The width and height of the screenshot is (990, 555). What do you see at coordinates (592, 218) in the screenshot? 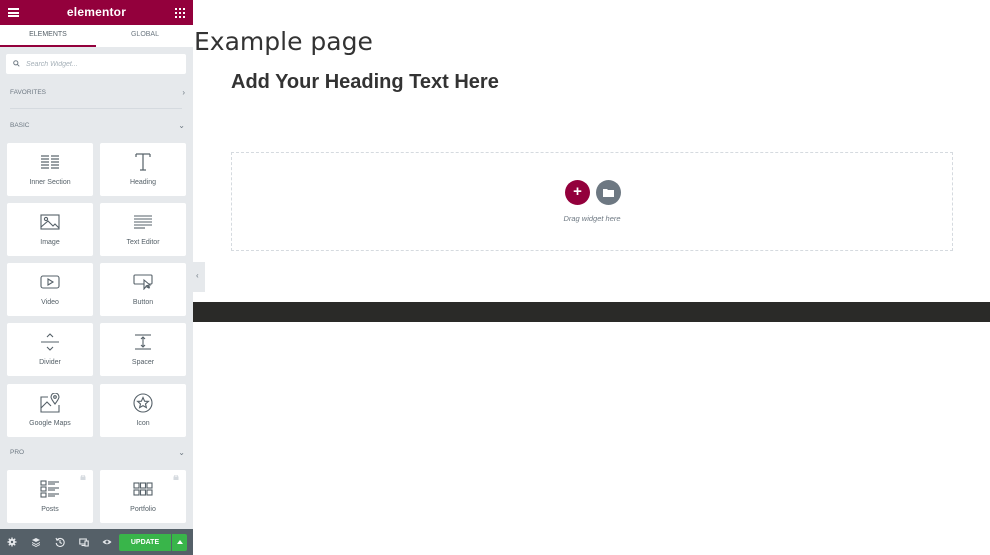
I see `drop-hint-text: Drag widget here` at bounding box center [592, 218].